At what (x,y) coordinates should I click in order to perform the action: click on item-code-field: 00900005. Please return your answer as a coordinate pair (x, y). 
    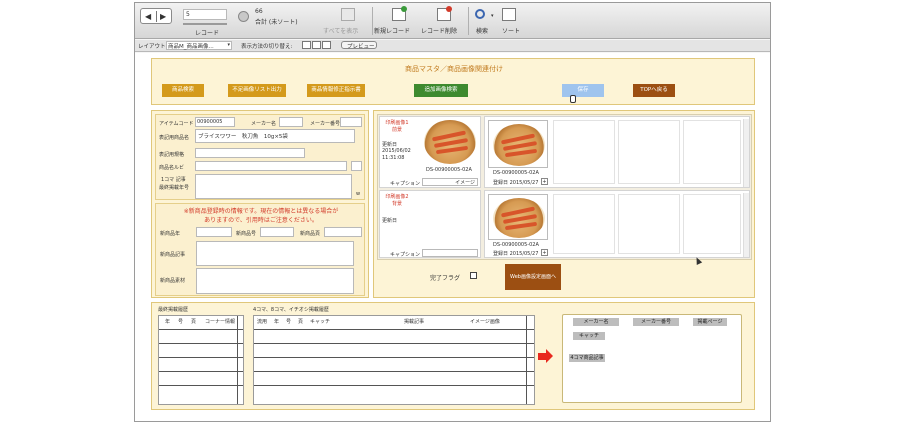
    Looking at the image, I should click on (215, 122).